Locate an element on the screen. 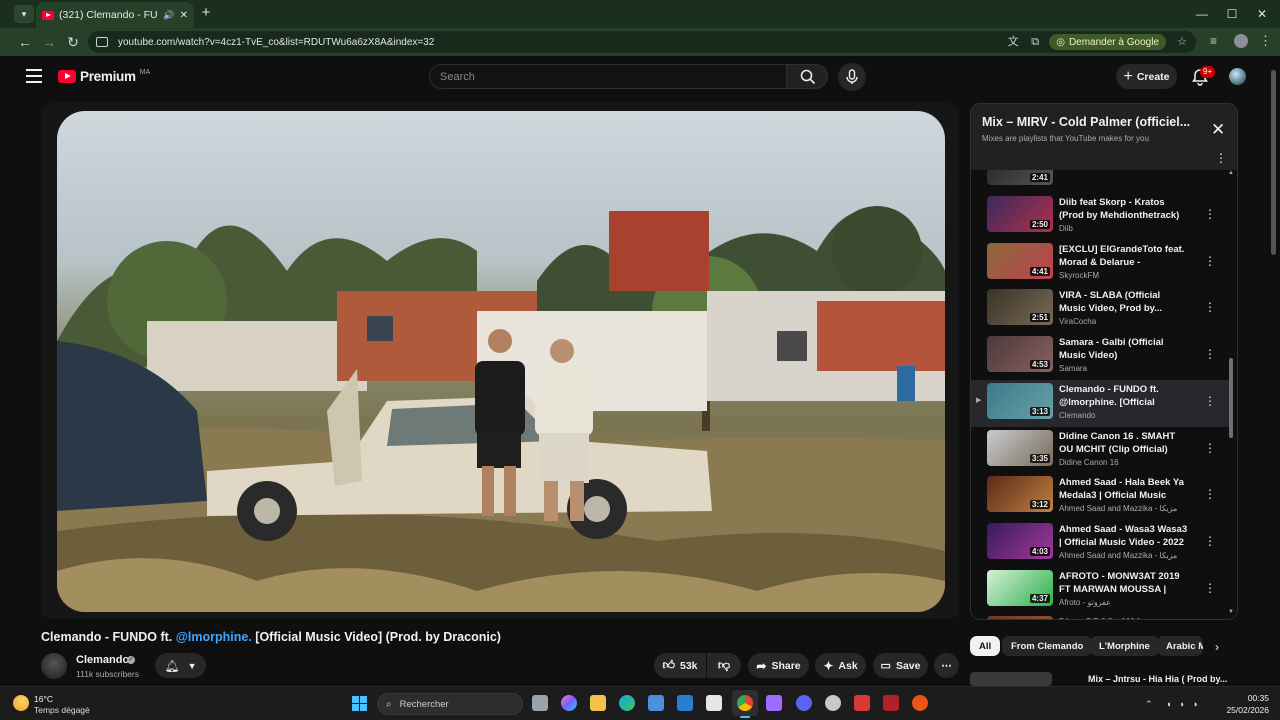 This screenshot has width=1280, height=720. page-scrollbar is located at coordinates (1273, 162).